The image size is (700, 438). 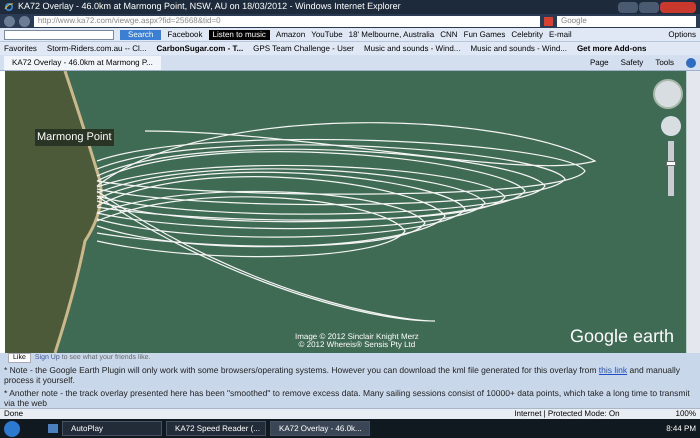 What do you see at coordinates (357, 337) in the screenshot?
I see `map-credit: Image © 2012 Sinclair Knight Merz` at bounding box center [357, 337].